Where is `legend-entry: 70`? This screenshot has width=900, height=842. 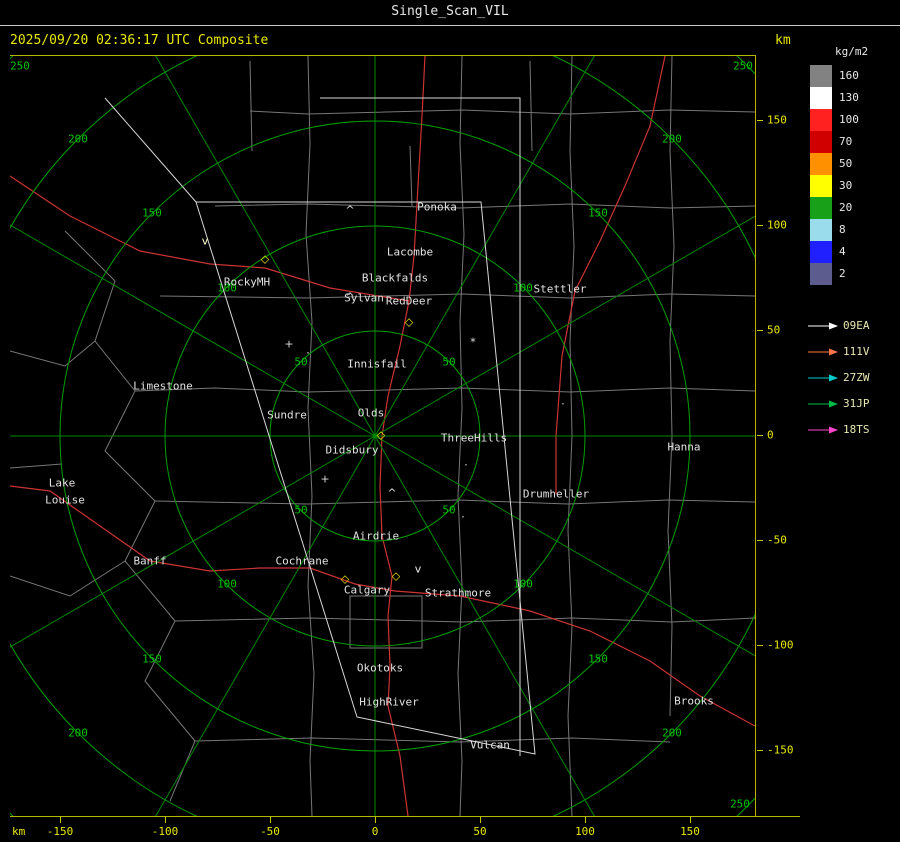
legend-entry: 70 is located at coordinates (852, 142).